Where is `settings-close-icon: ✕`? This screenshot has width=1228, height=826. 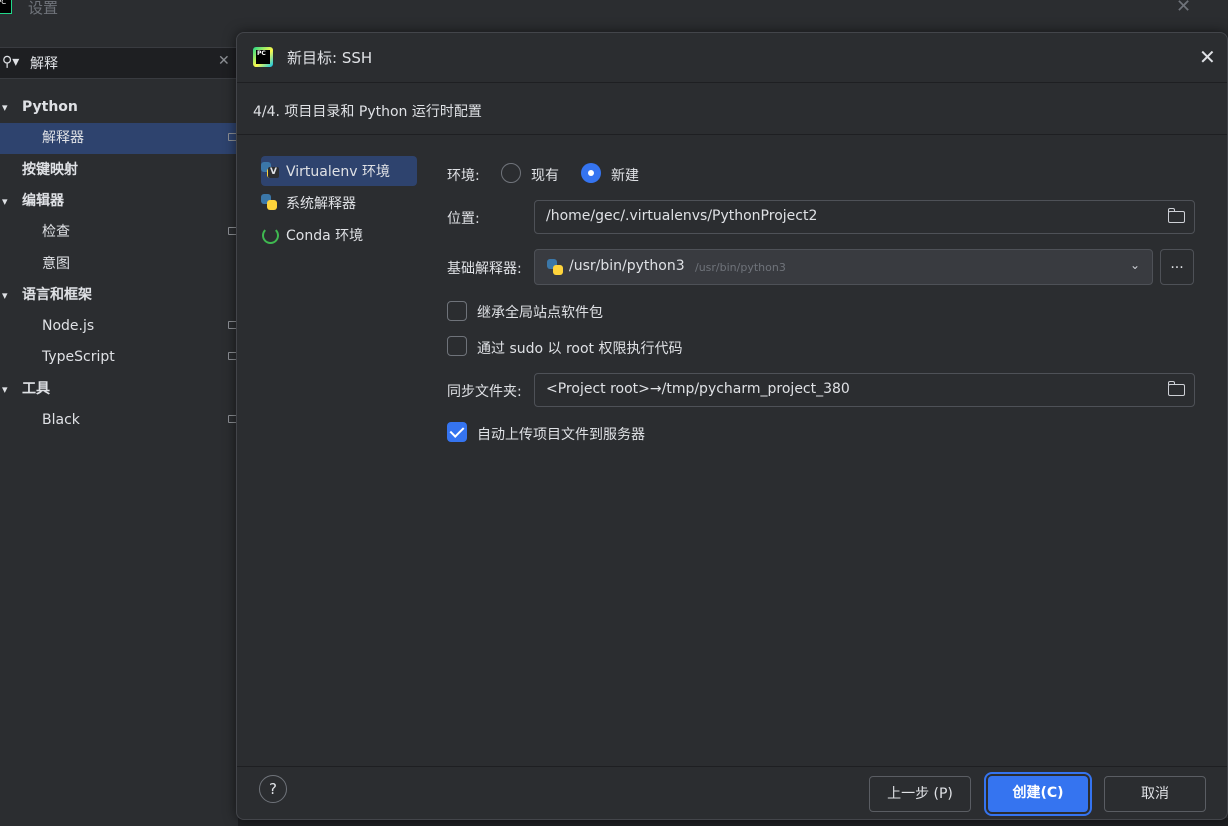 settings-close-icon: ✕ is located at coordinates (1183, 8).